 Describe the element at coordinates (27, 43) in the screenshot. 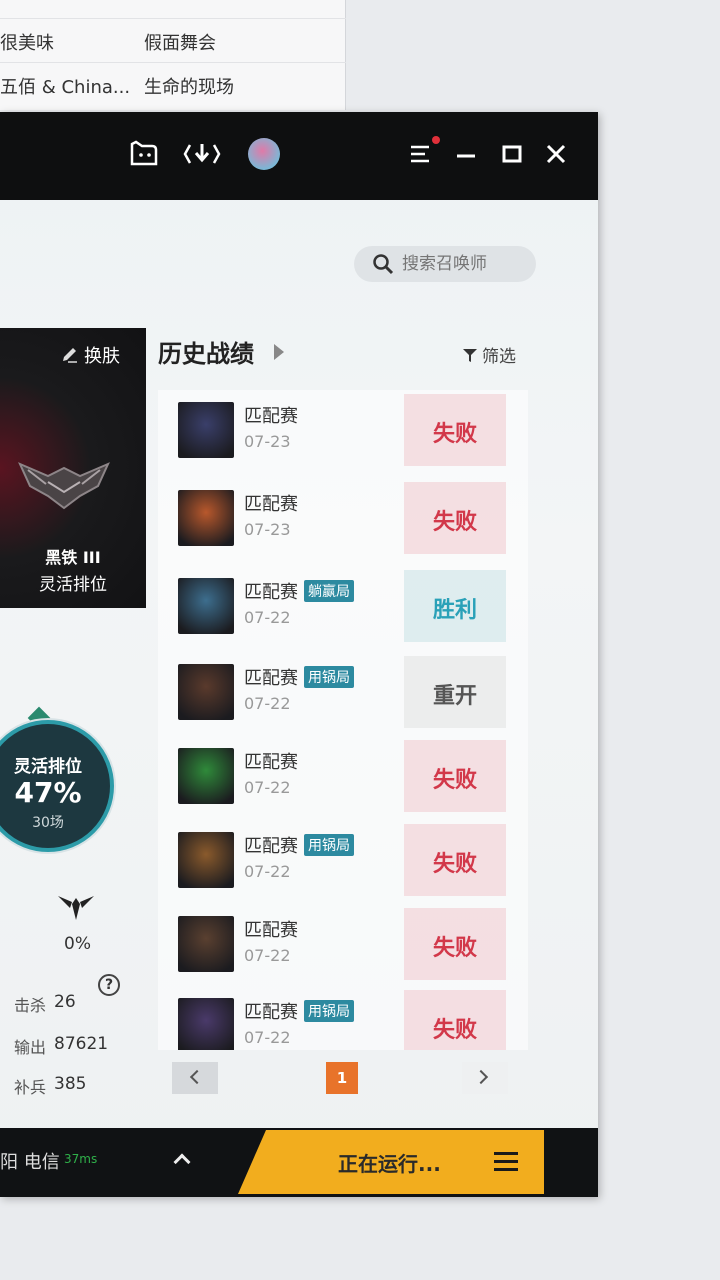

I see `song-title: 很美味` at that location.